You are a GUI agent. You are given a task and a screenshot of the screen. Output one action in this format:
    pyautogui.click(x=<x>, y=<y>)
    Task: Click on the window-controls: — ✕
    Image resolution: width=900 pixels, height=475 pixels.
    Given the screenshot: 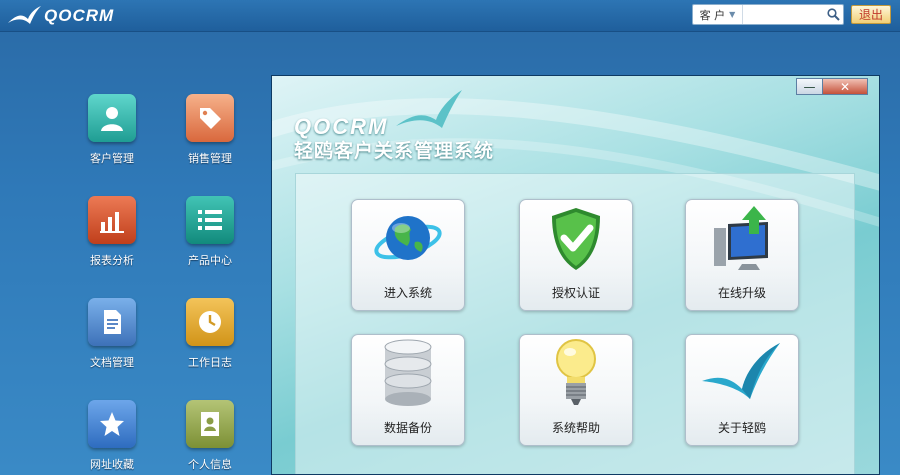 What is the action you would take?
    pyautogui.click(x=832, y=86)
    